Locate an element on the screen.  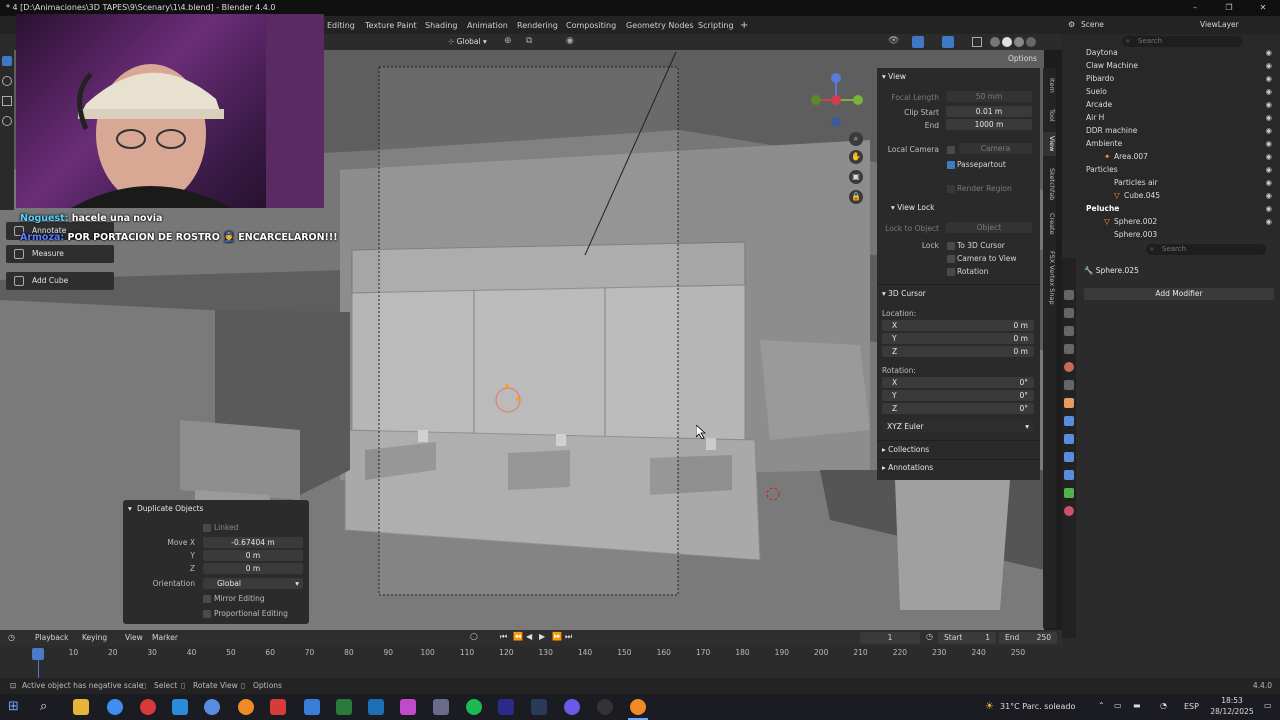
tab-scripting: Scripting is located at coordinates (716, 25).